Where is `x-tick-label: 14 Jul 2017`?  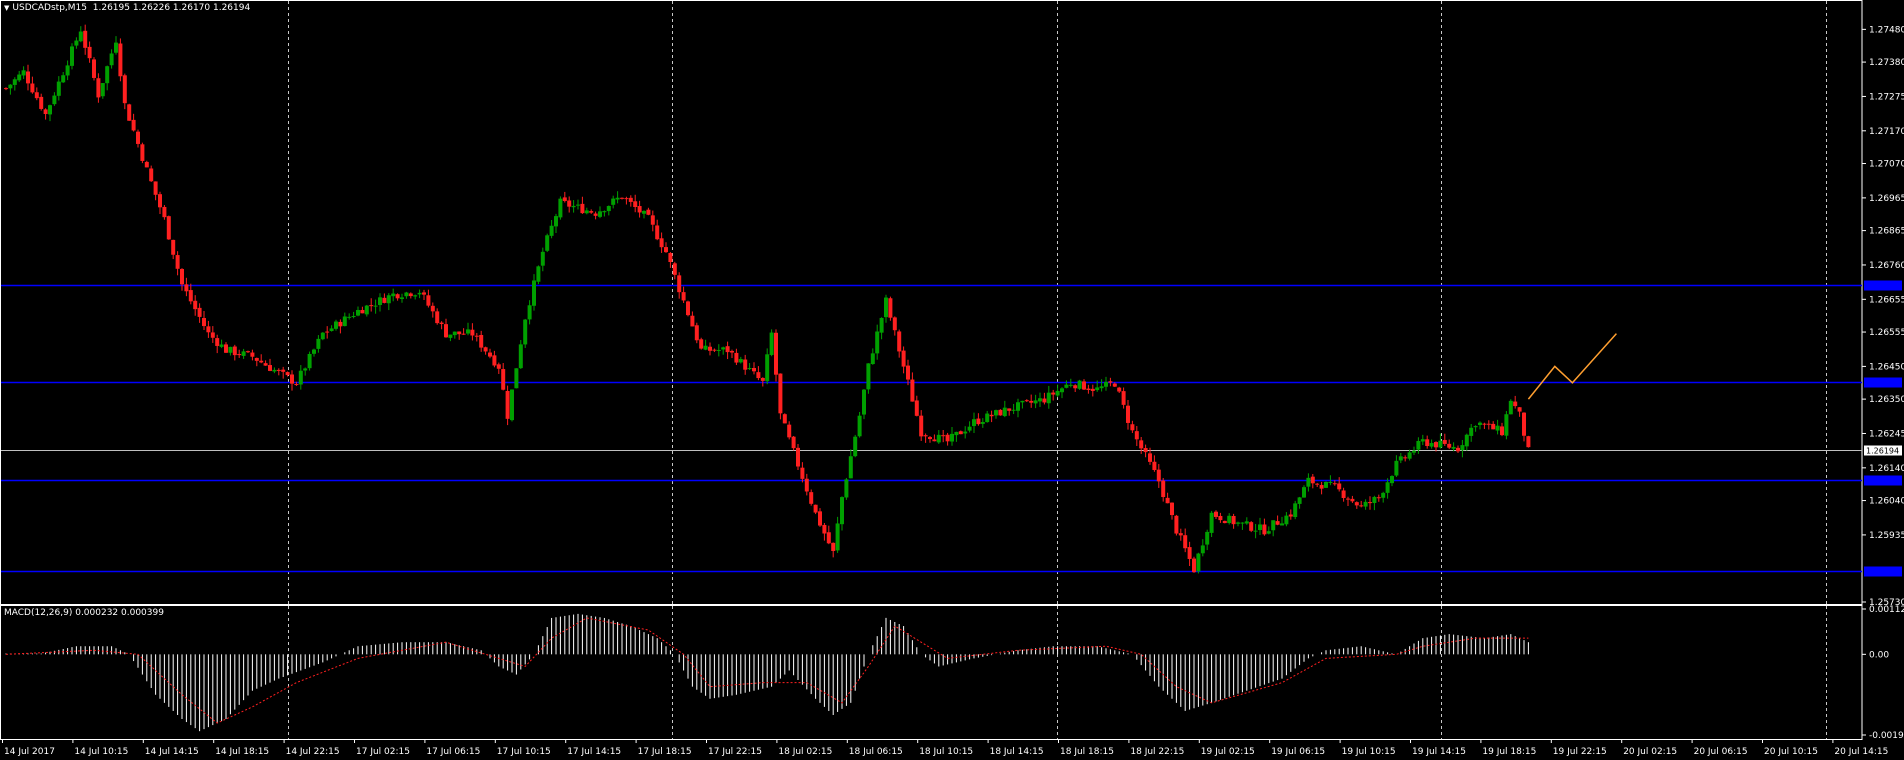
x-tick-label: 14 Jul 2017 is located at coordinates (29, 752).